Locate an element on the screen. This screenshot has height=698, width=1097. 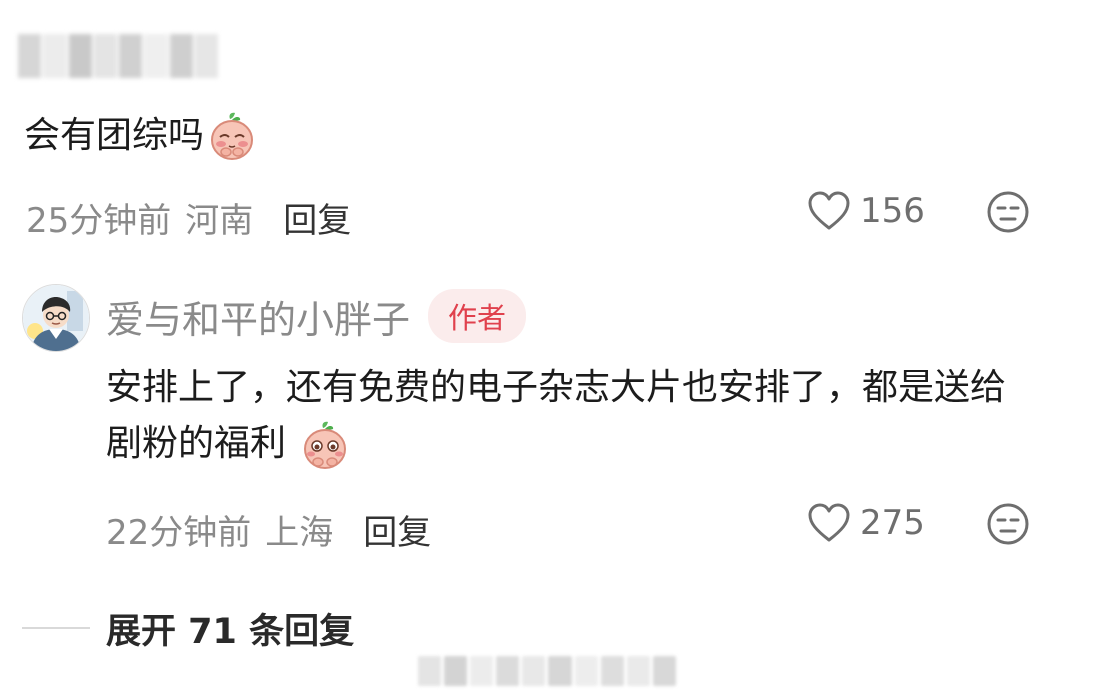
blurred-username is located at coordinates (118, 56).